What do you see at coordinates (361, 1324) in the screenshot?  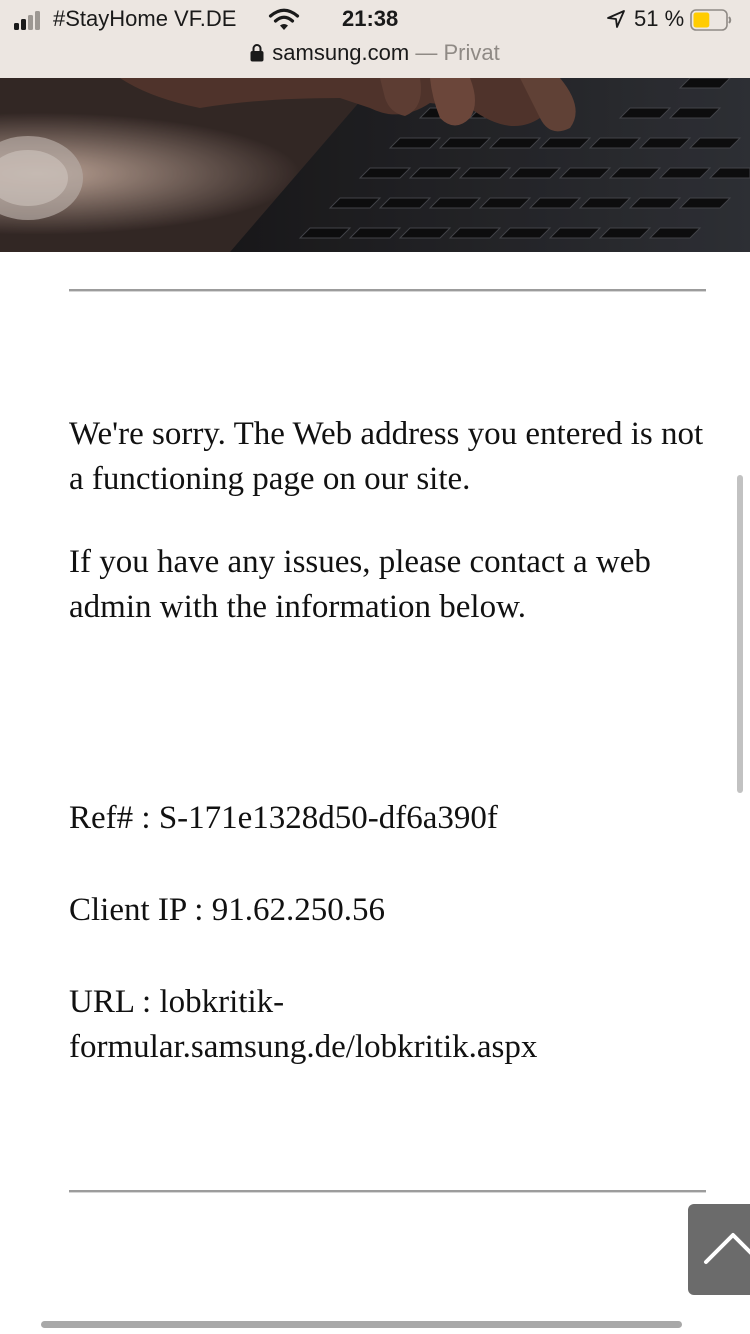 I see `home-indicator` at bounding box center [361, 1324].